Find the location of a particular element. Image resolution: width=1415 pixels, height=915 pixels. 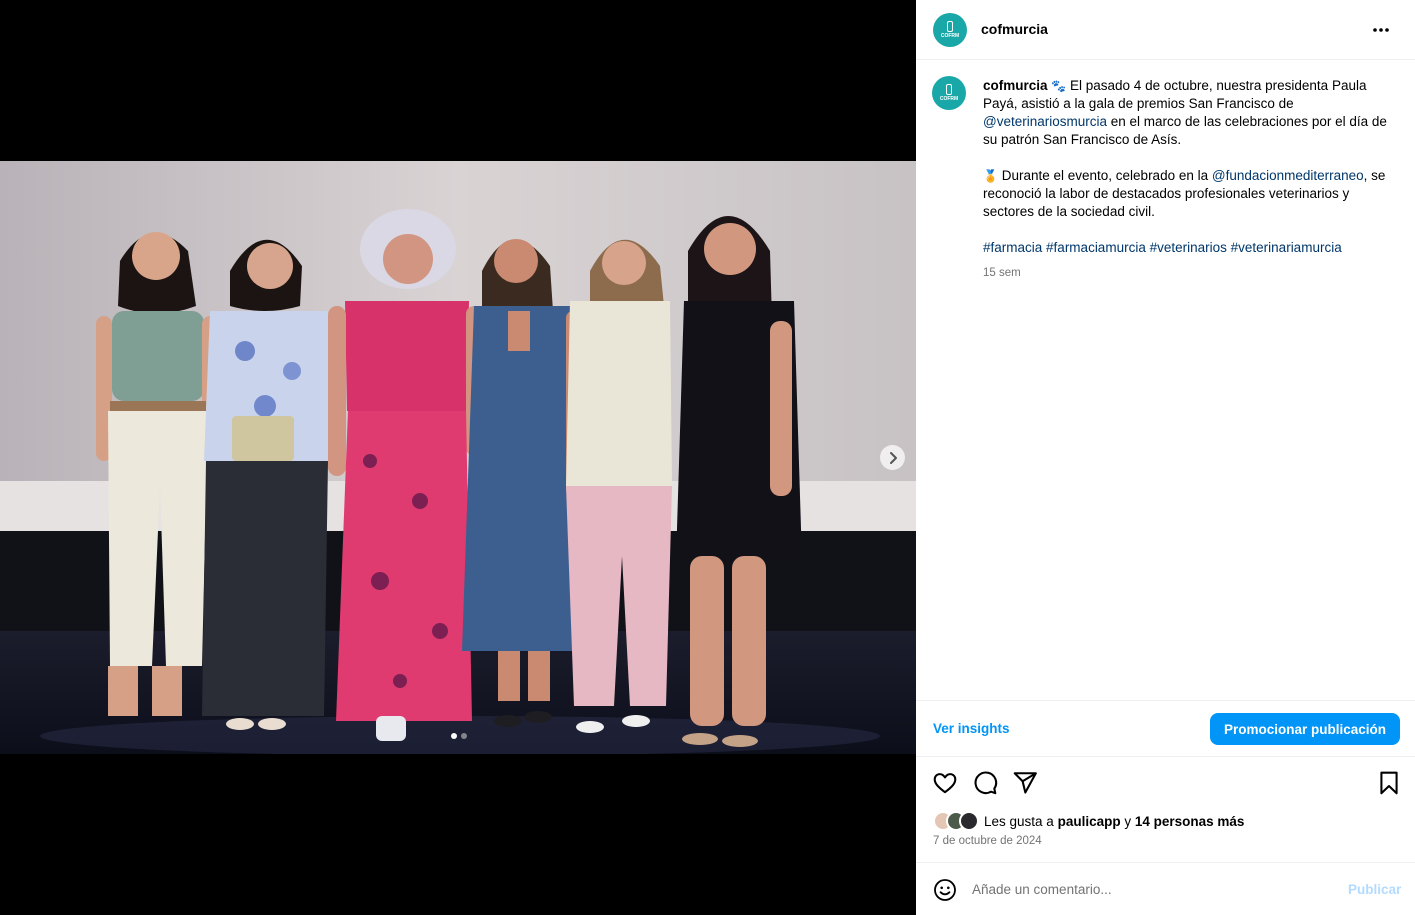

more-options-button is located at coordinates (1383, 30).